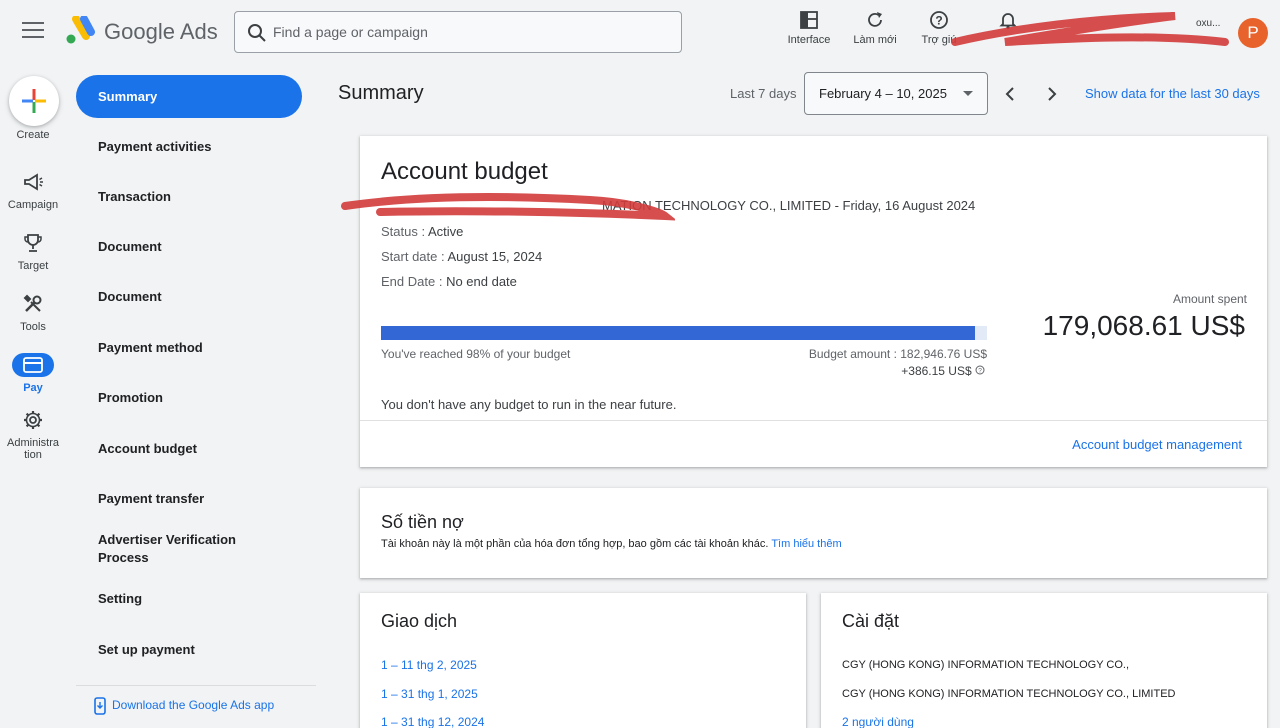  Describe the element at coordinates (1143, 325) in the screenshot. I see `amount-spent-value: 179,068.61 US$` at that location.